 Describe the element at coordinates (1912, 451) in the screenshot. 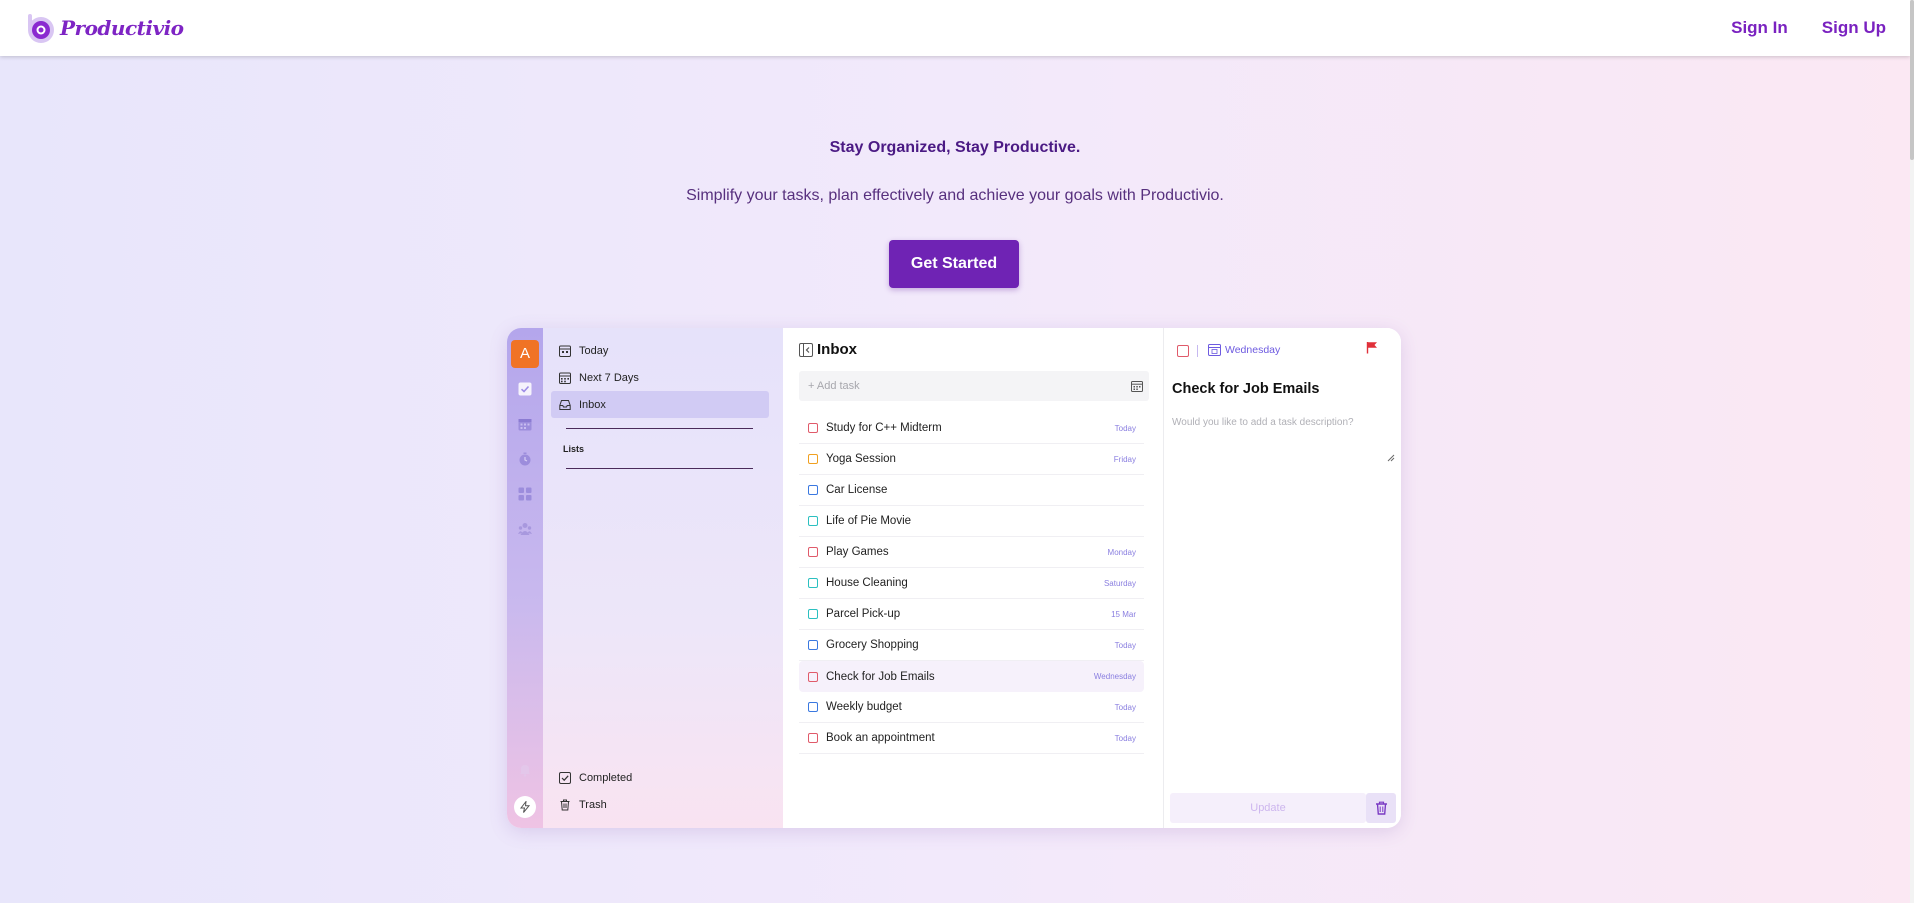

I see `page-scrollbar` at that location.